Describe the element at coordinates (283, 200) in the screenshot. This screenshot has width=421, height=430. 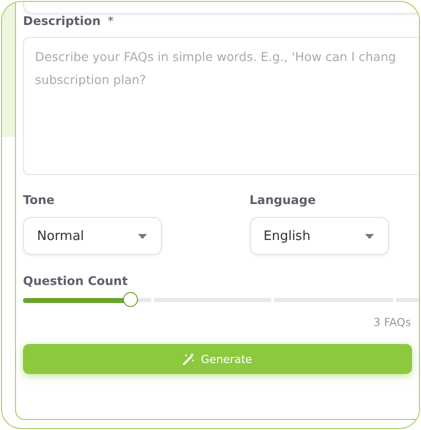
I see `field-label: Language` at that location.